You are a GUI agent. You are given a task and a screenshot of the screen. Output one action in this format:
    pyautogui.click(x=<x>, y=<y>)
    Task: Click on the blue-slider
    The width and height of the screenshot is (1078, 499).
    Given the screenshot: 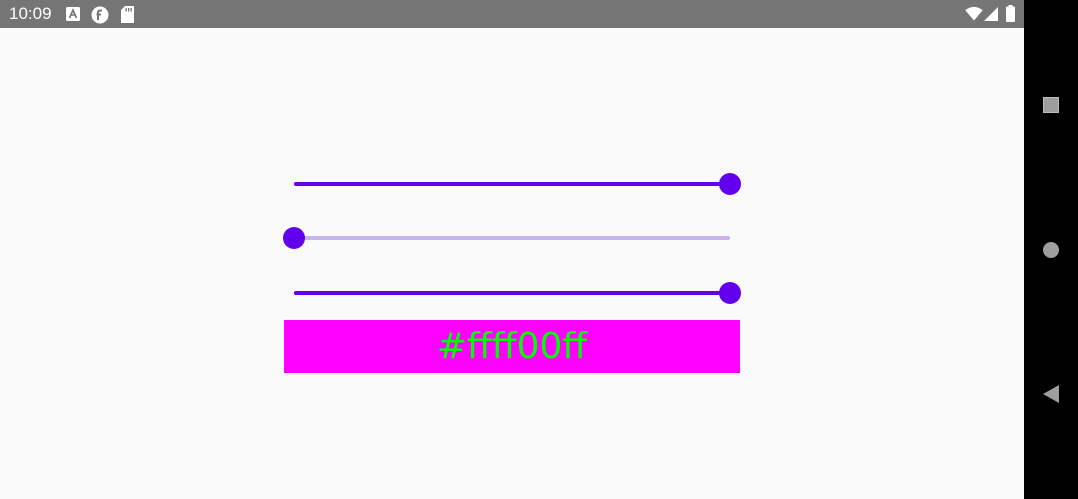 What is the action you would take?
    pyautogui.click(x=512, y=293)
    